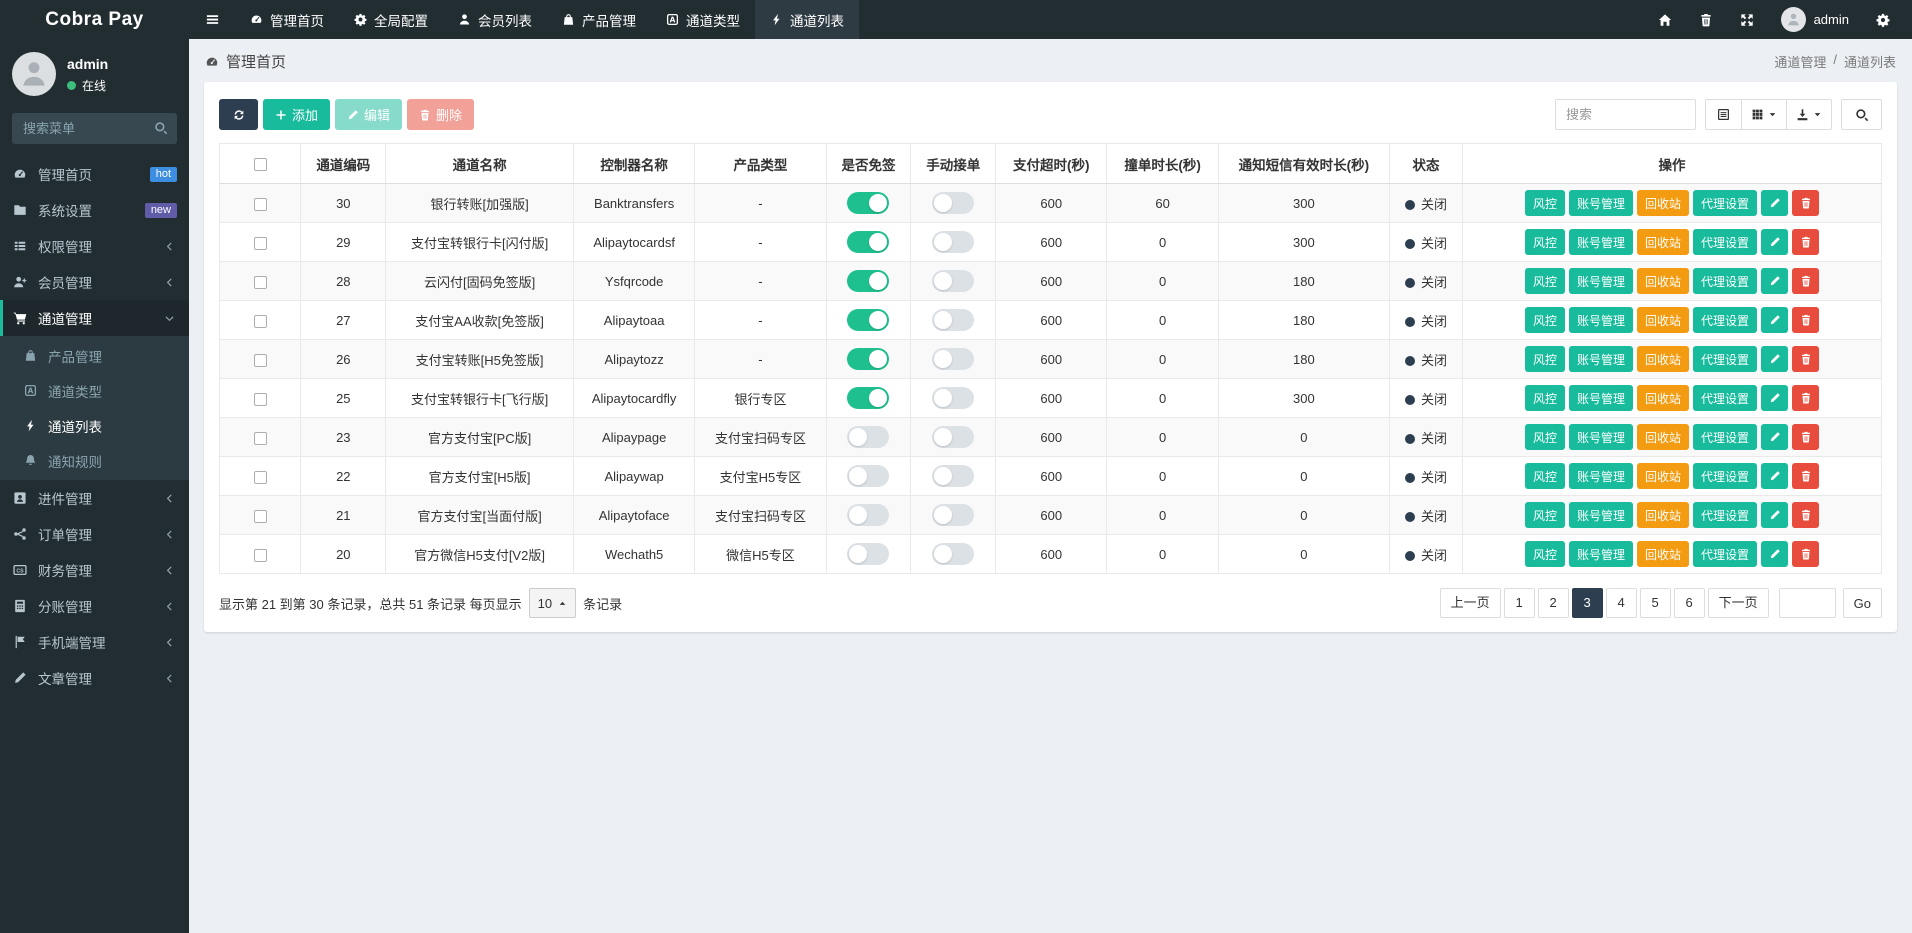  Describe the element at coordinates (94, 534) in the screenshot. I see `sidebar-item-share: 订单管理` at that location.